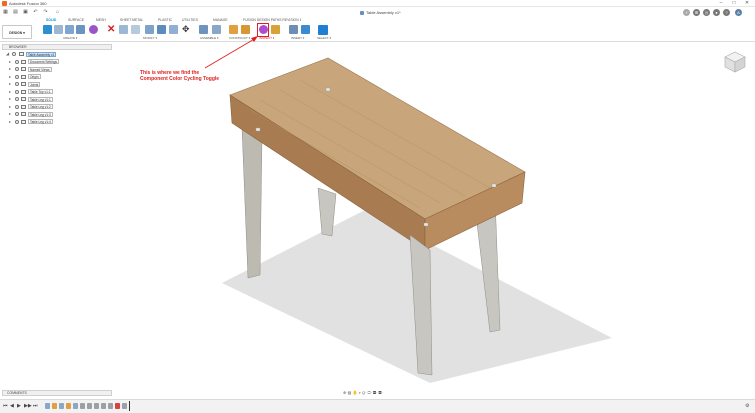  Describe the element at coordinates (61, 100) in the screenshot. I see `tree-item: ▸ Table Leg v1:1` at that location.